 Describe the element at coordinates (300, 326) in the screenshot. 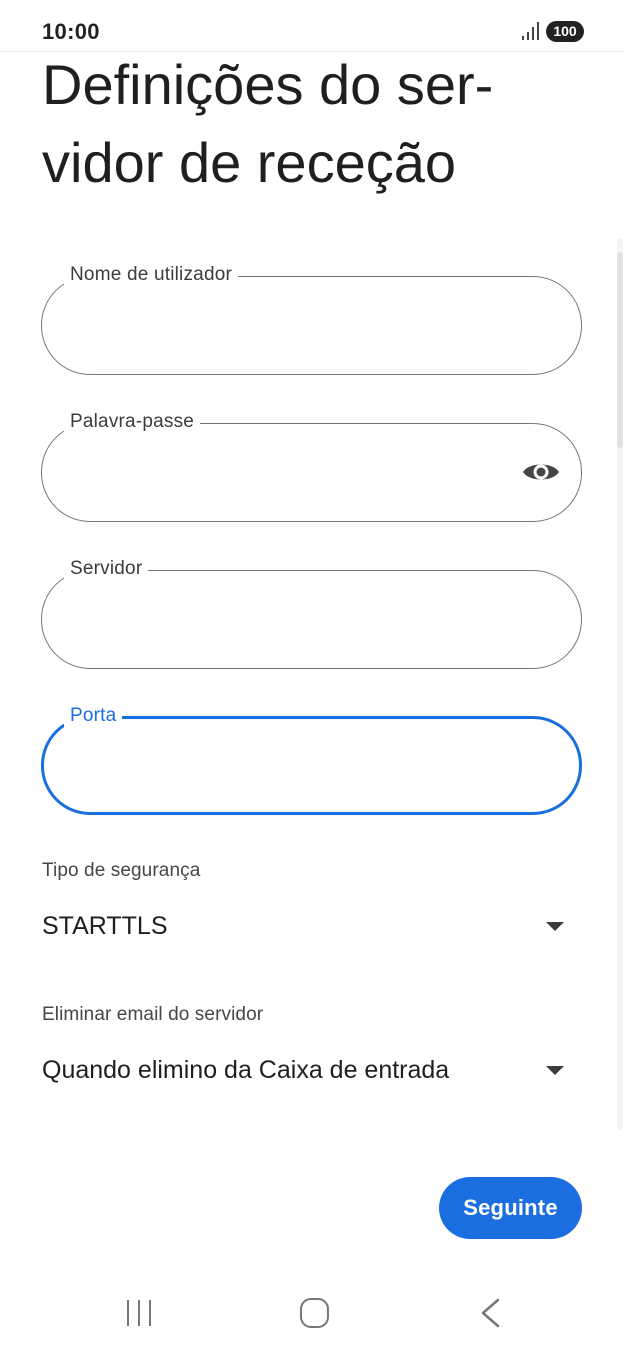

I see `username-input` at that location.